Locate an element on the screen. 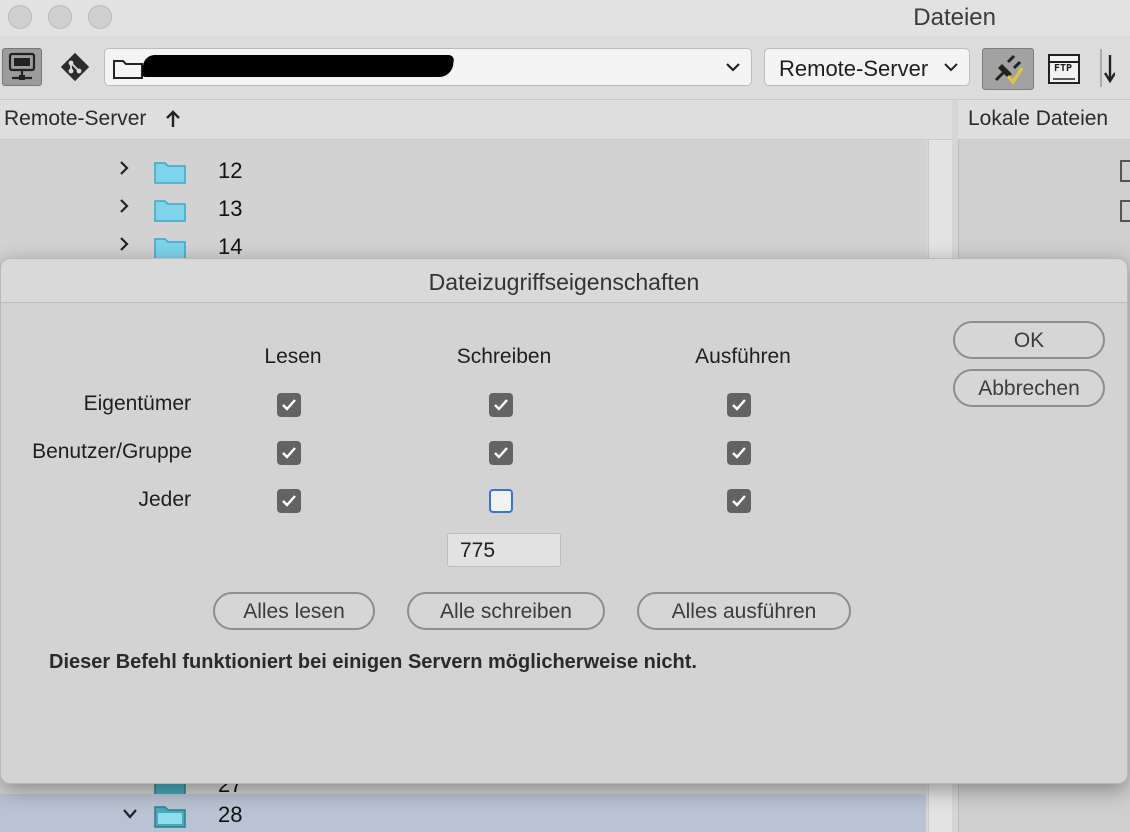 The image size is (1130, 832). disconnect-button is located at coordinates (1008, 69).